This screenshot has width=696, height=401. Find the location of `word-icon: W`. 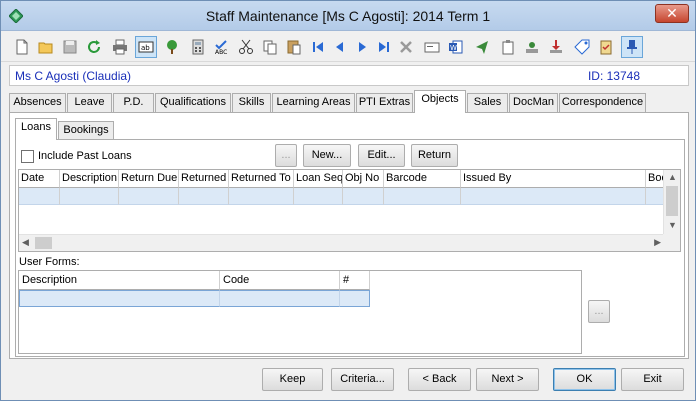

word-icon: W is located at coordinates (456, 47).